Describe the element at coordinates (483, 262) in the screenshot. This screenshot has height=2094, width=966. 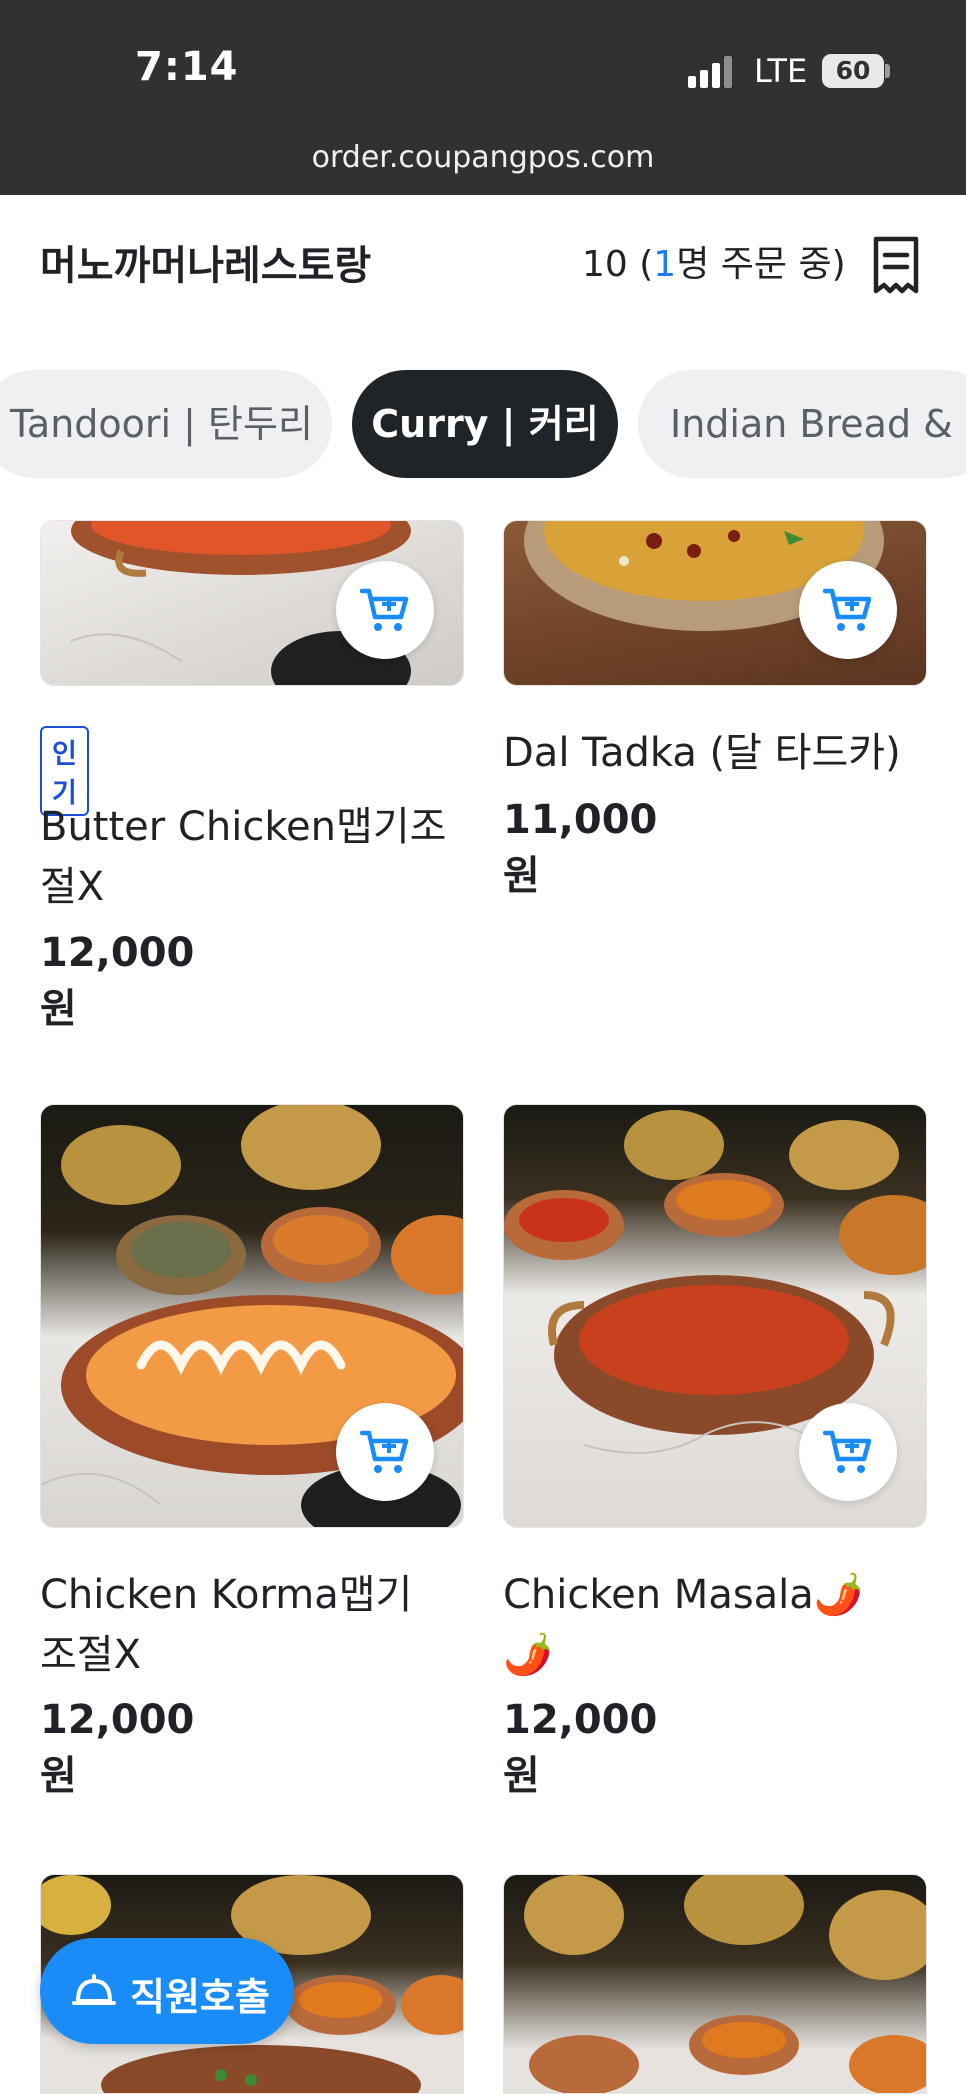
I see `store-header: 머노까머나레스토랑 10 (1명 주문 중)` at that location.